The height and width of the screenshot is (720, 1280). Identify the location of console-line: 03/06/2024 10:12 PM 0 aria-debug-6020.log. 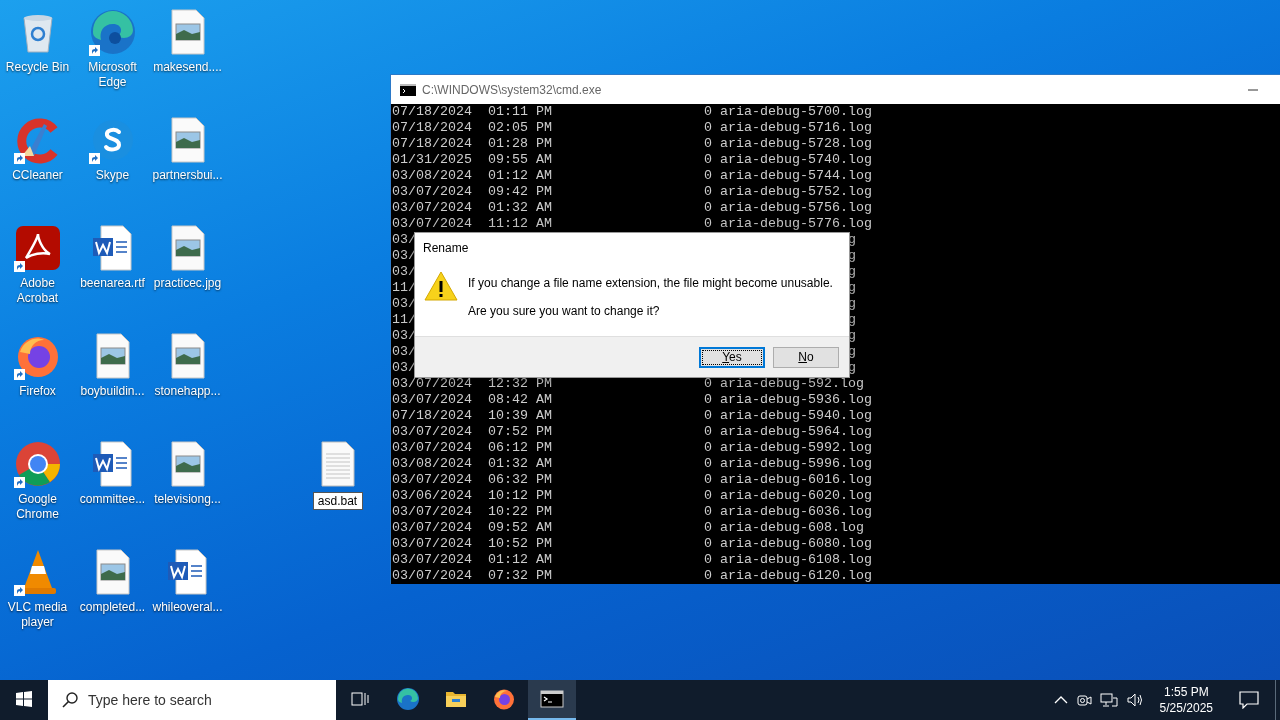
(632, 496).